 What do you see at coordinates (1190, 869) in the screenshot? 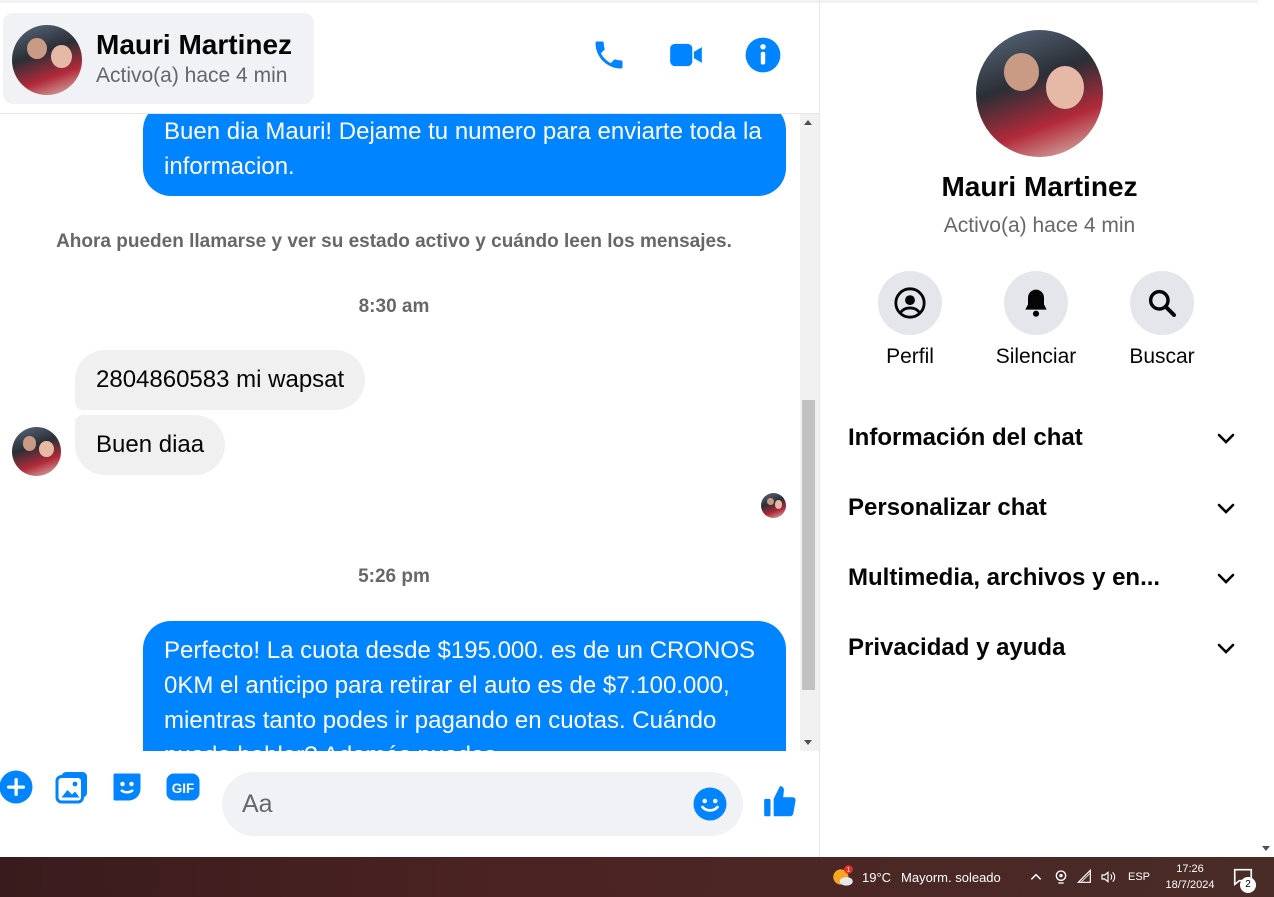
I see `clock-time: 17:26` at bounding box center [1190, 869].